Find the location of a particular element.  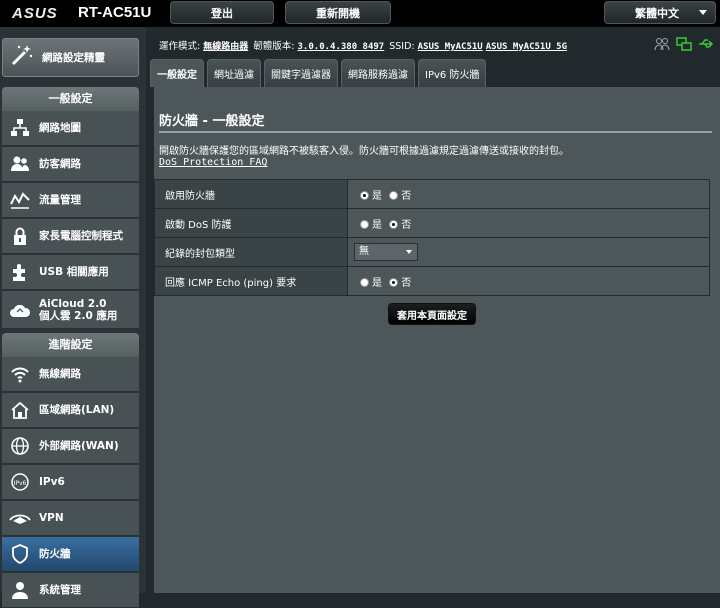

firmware-label: 韌體版本: is located at coordinates (274, 46).